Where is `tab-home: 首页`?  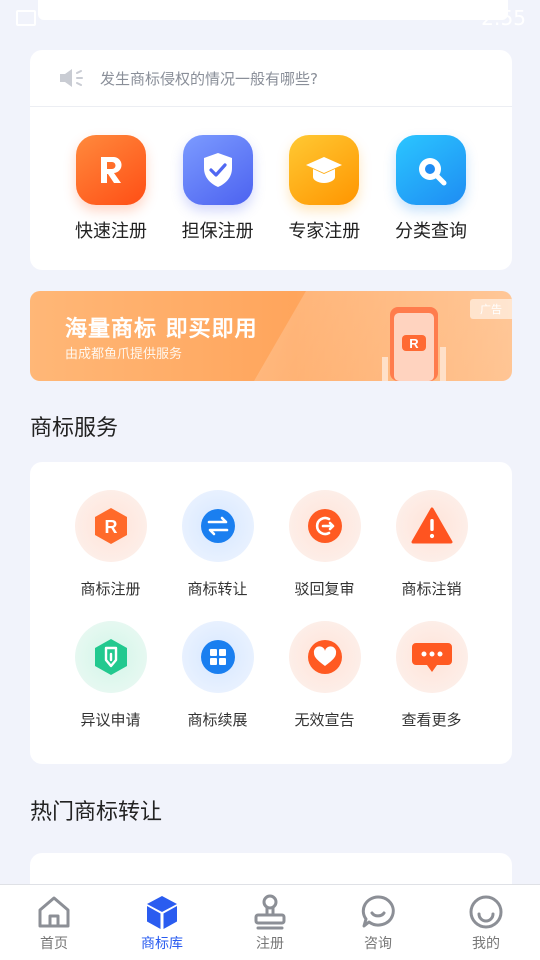 tab-home: 首页 is located at coordinates (54, 919).